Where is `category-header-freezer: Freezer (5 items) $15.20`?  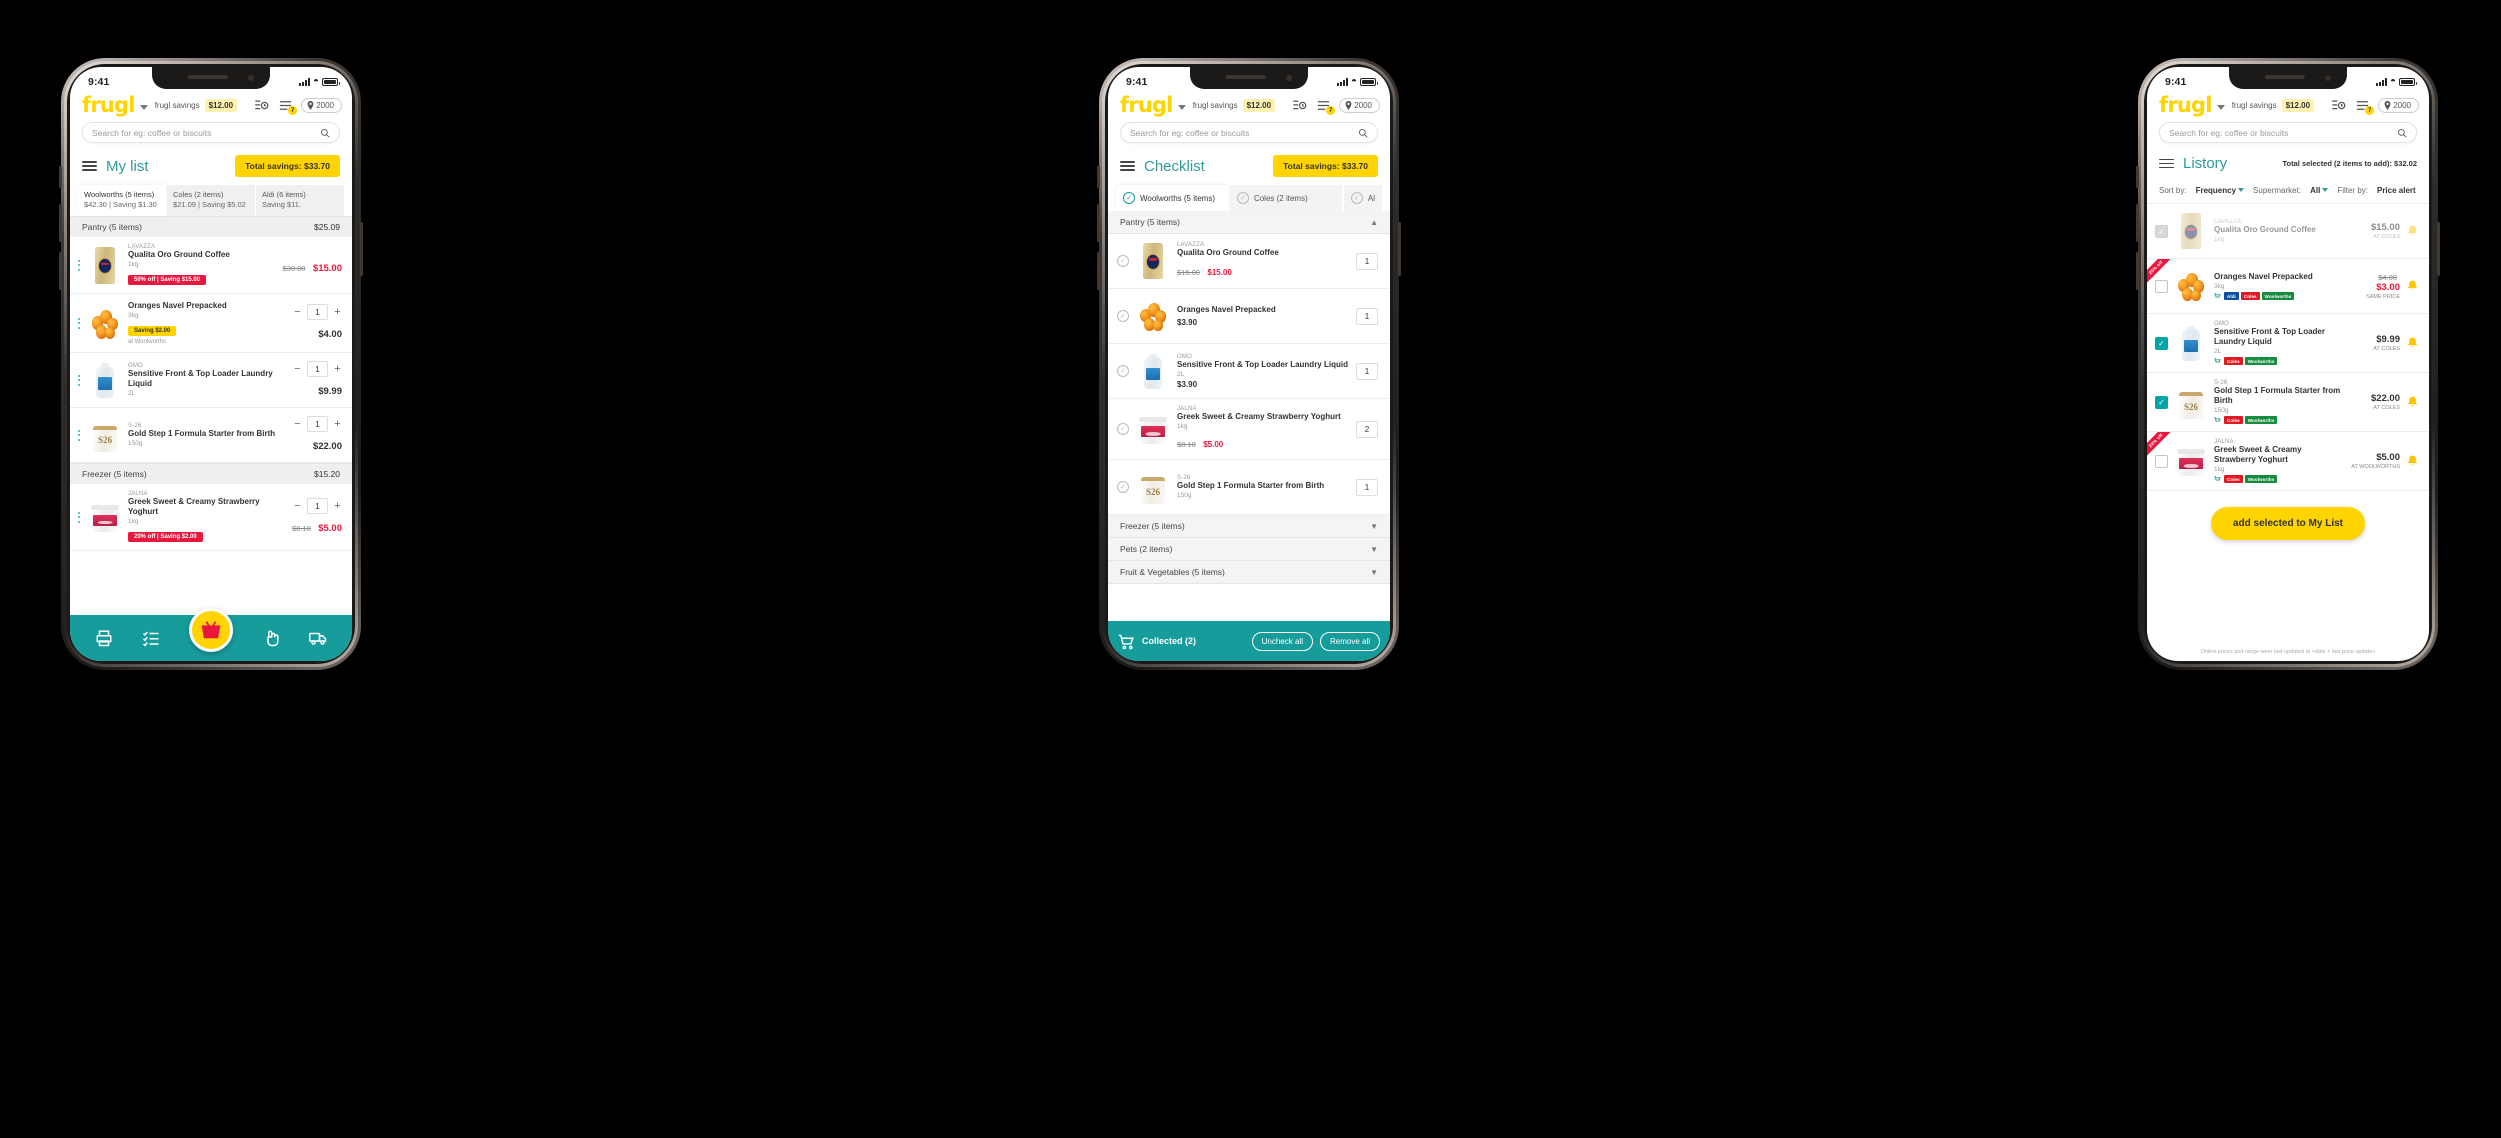 category-header-freezer: Freezer (5 items) $15.20 is located at coordinates (211, 474).